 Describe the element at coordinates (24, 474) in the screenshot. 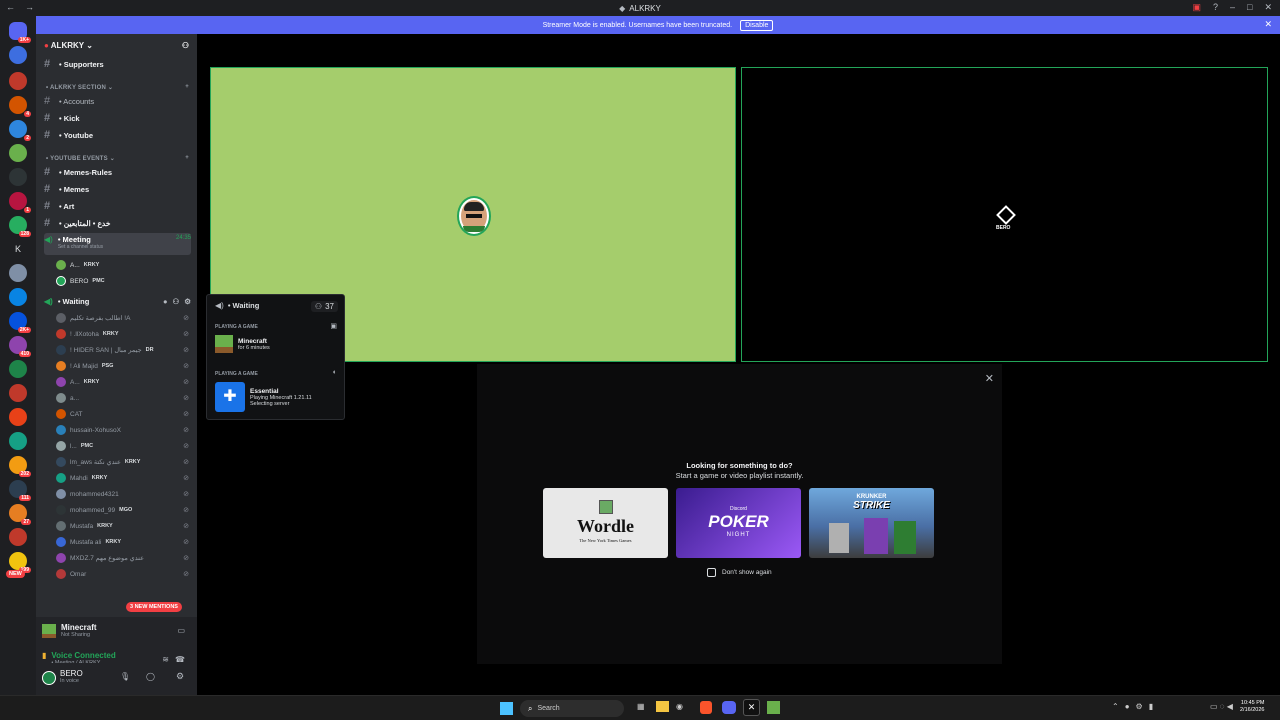

I see `server-badge: 202` at that location.